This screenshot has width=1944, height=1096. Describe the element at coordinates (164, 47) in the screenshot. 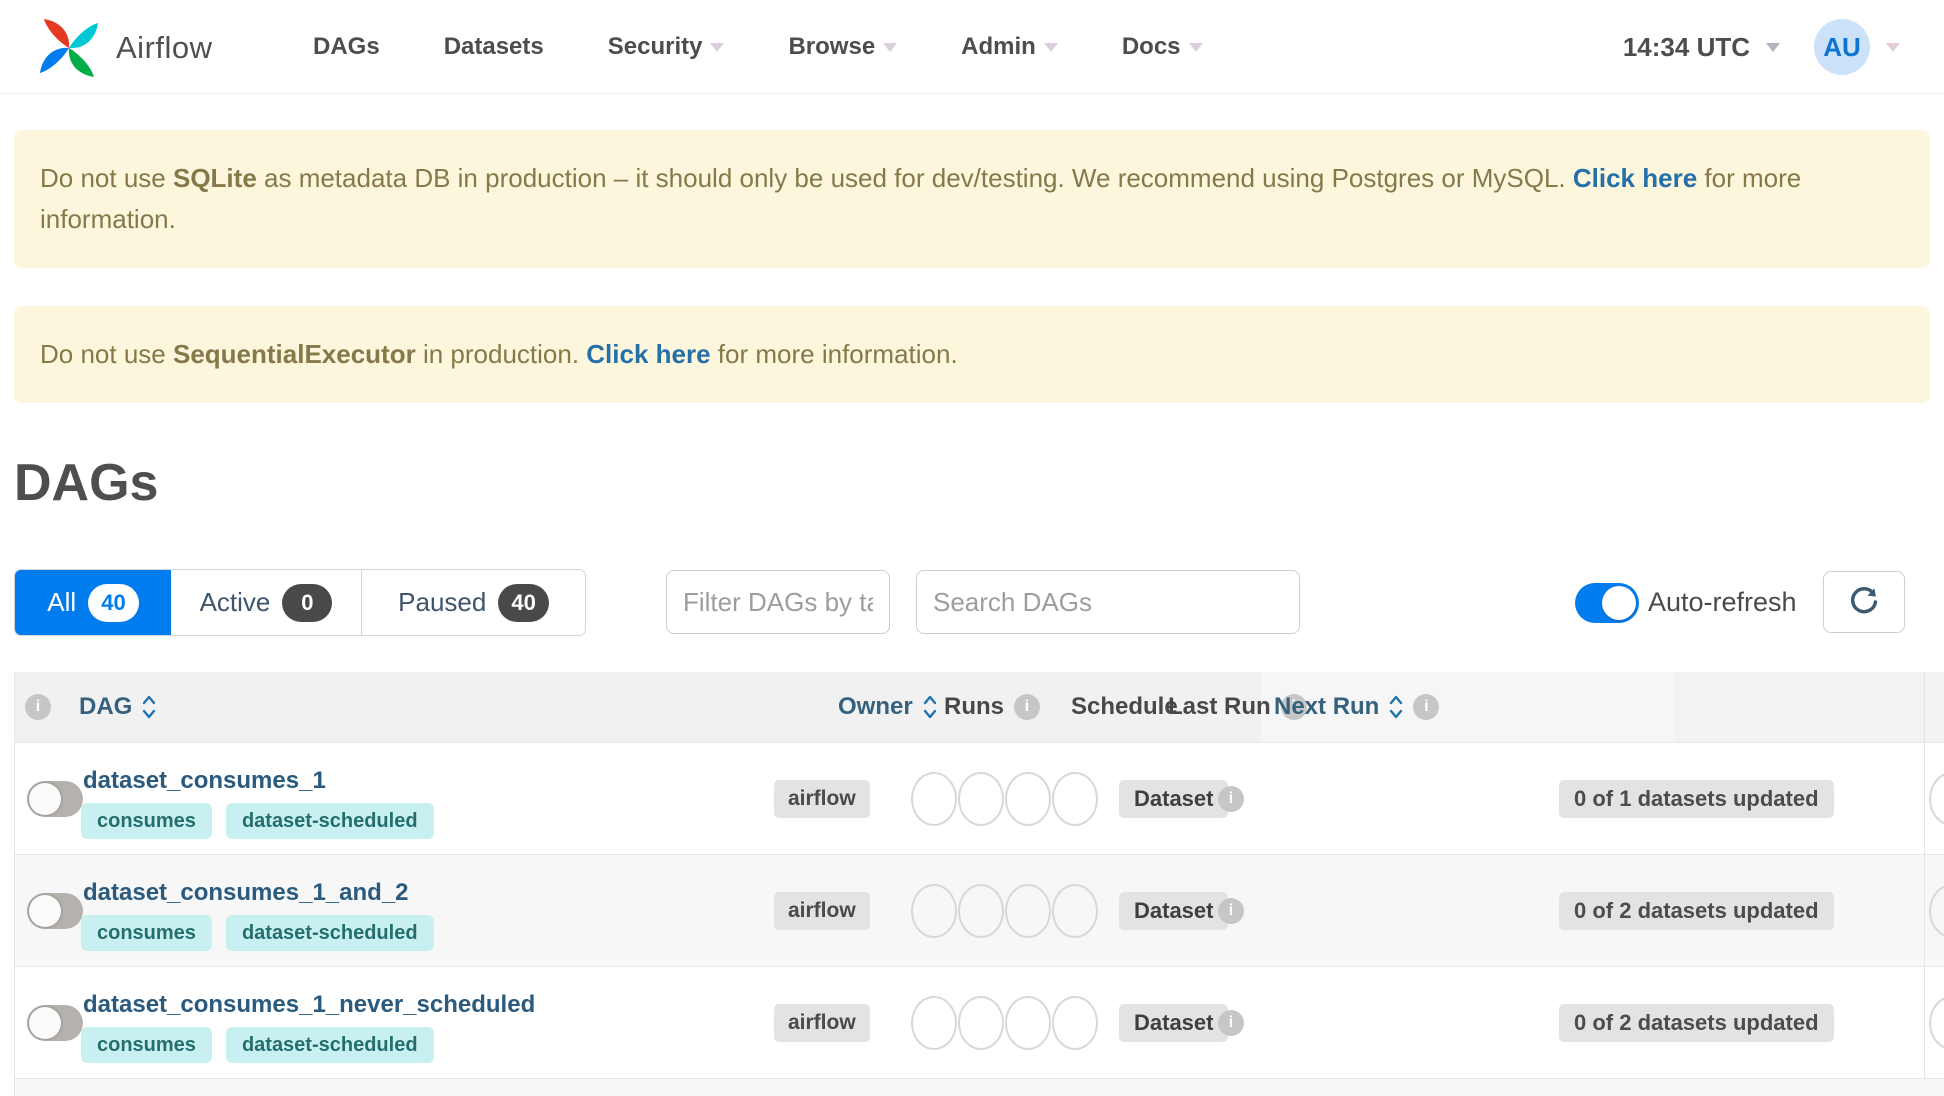

I see `brand-name: Airflow` at that location.